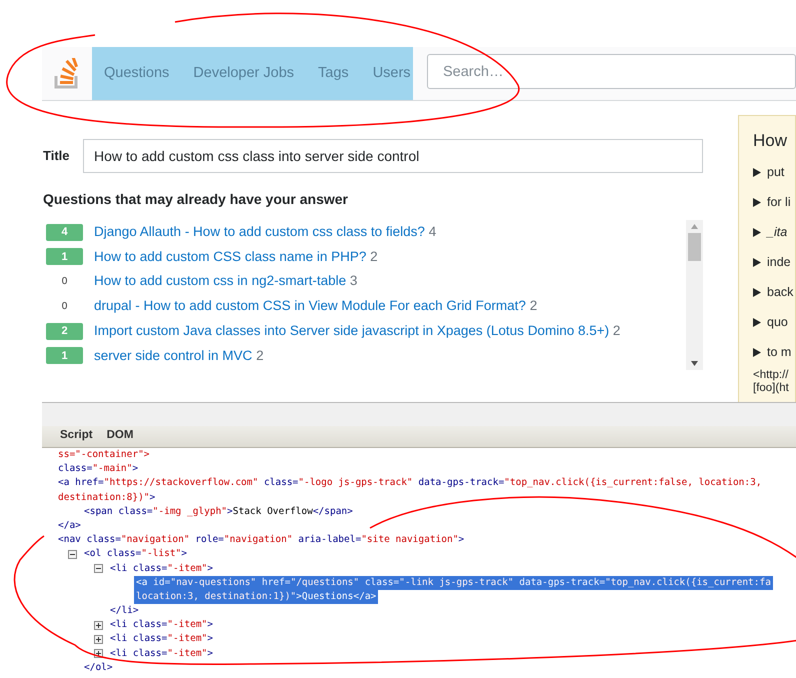 Image resolution: width=796 pixels, height=678 pixels. What do you see at coordinates (775, 172) in the screenshot?
I see `help-item: put` at bounding box center [775, 172].